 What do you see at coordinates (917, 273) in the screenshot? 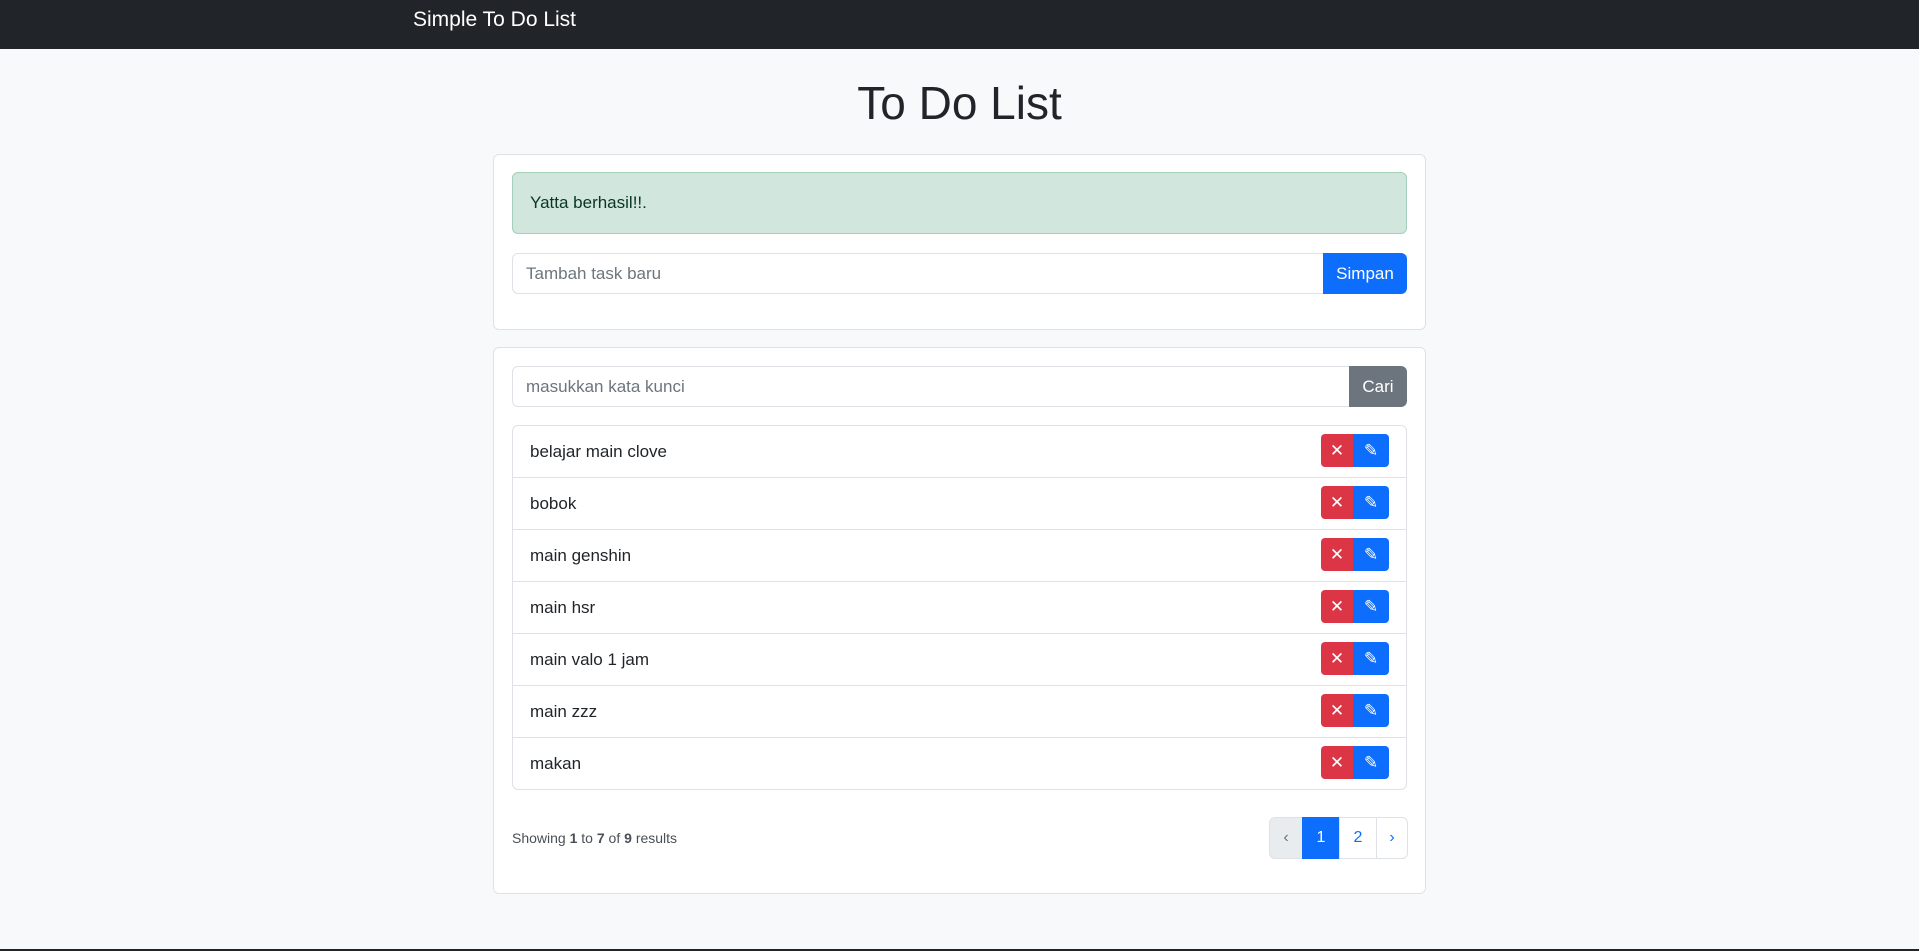
I see `new-task-input` at bounding box center [917, 273].